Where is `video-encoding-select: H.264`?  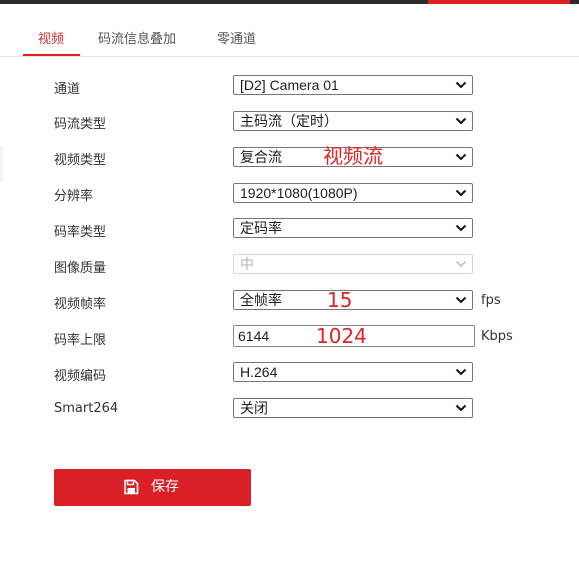
video-encoding-select: H.264 is located at coordinates (353, 372).